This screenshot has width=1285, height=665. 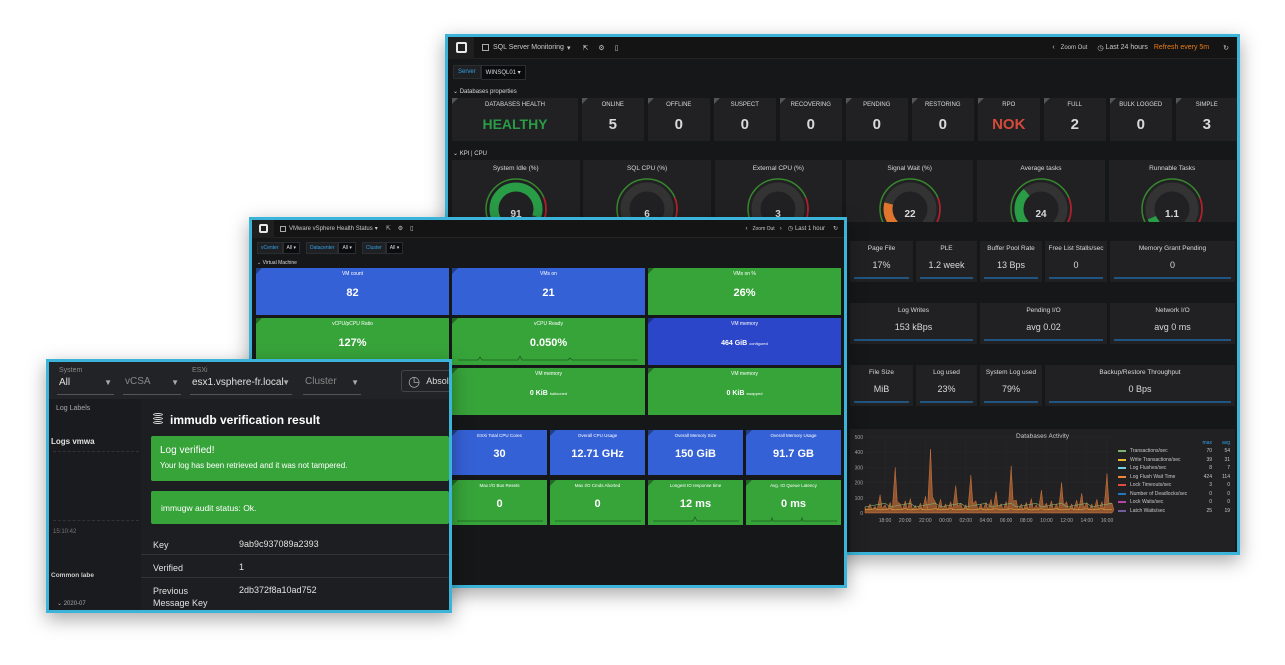 What do you see at coordinates (946, 372) in the screenshot?
I see `panel-title: Log used` at bounding box center [946, 372].